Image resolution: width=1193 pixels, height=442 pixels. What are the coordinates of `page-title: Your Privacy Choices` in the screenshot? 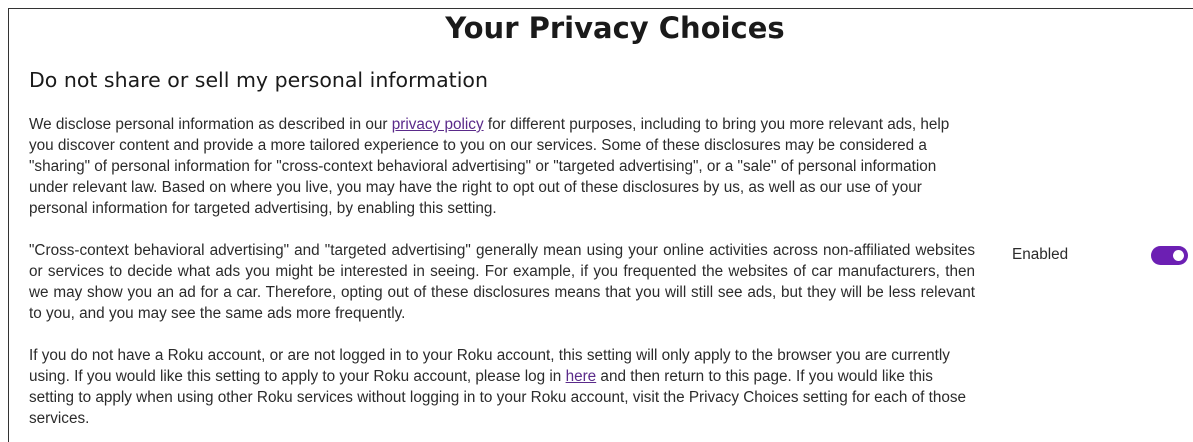 It's located at (615, 28).